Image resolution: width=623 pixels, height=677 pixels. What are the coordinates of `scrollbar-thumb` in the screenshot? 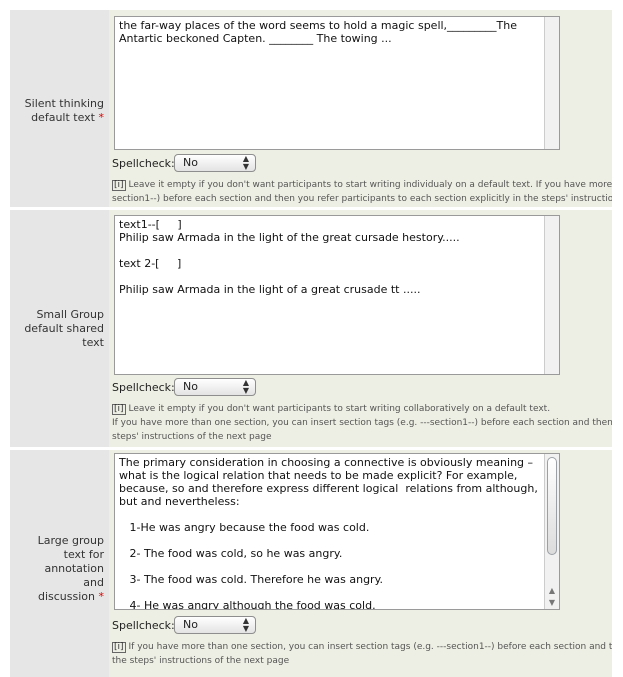 It's located at (552, 506).